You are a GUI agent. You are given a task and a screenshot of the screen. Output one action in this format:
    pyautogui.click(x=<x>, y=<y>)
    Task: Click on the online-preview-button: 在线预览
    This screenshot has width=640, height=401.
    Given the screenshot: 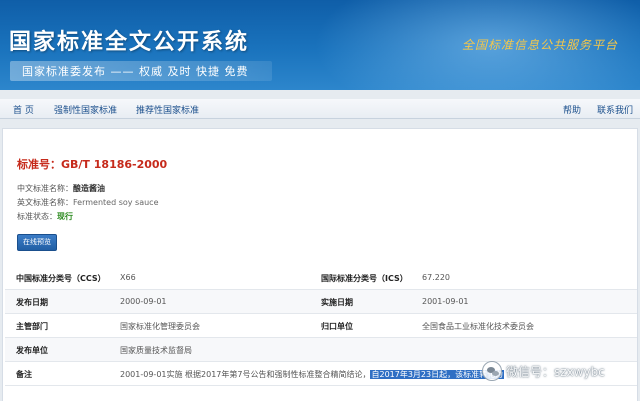 What is the action you would take?
    pyautogui.click(x=37, y=242)
    